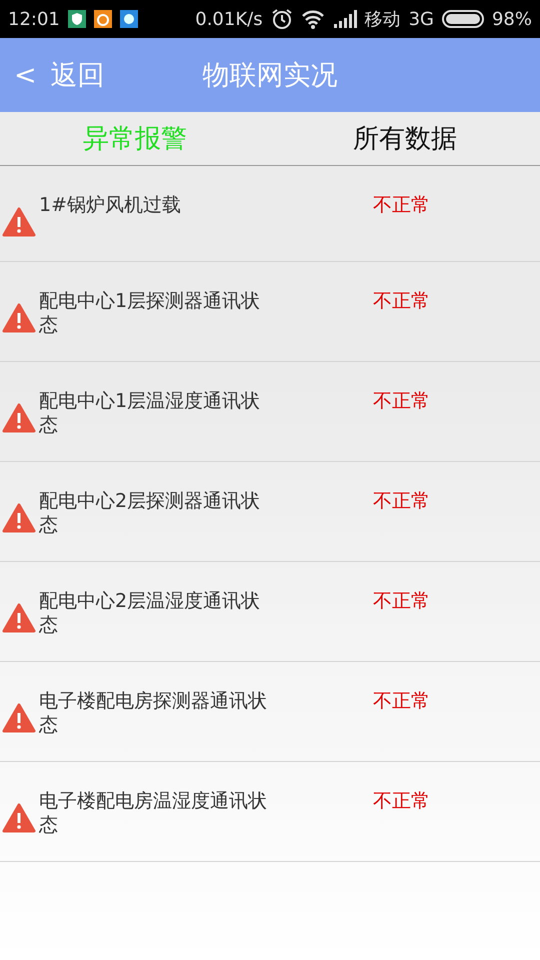  What do you see at coordinates (463, 19) in the screenshot?
I see `battery-icon` at bounding box center [463, 19].